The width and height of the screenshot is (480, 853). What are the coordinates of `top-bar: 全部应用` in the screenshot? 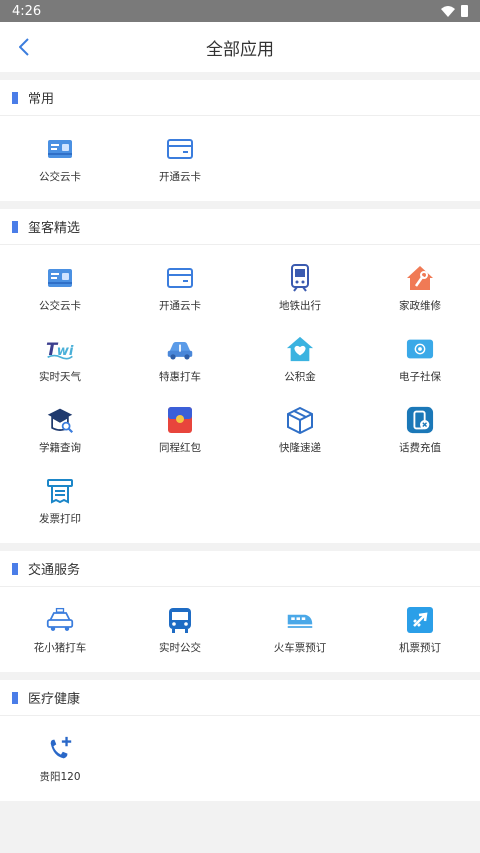 It's located at (240, 47).